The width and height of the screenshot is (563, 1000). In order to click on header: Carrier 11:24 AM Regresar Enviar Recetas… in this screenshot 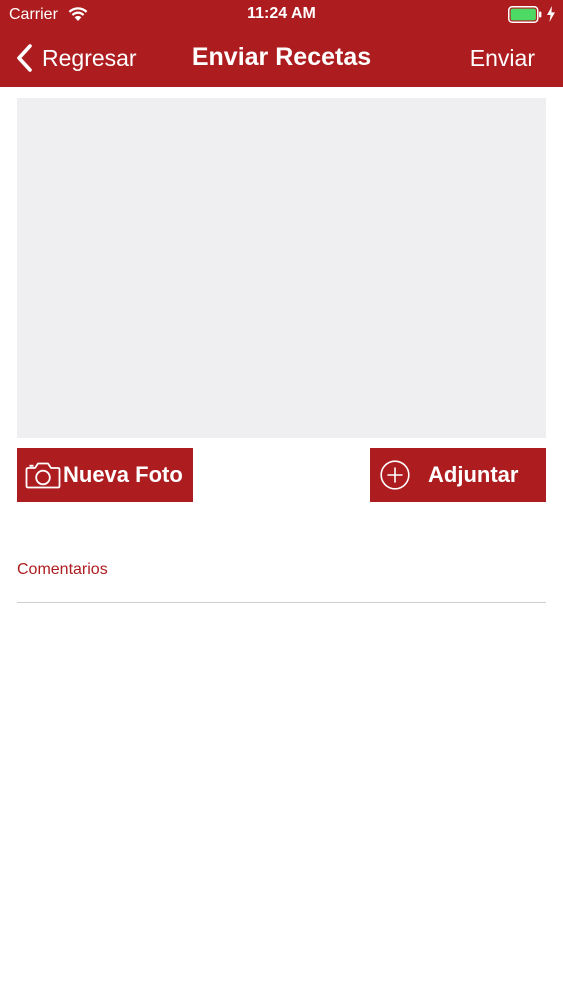, I will do `click(281, 43)`.